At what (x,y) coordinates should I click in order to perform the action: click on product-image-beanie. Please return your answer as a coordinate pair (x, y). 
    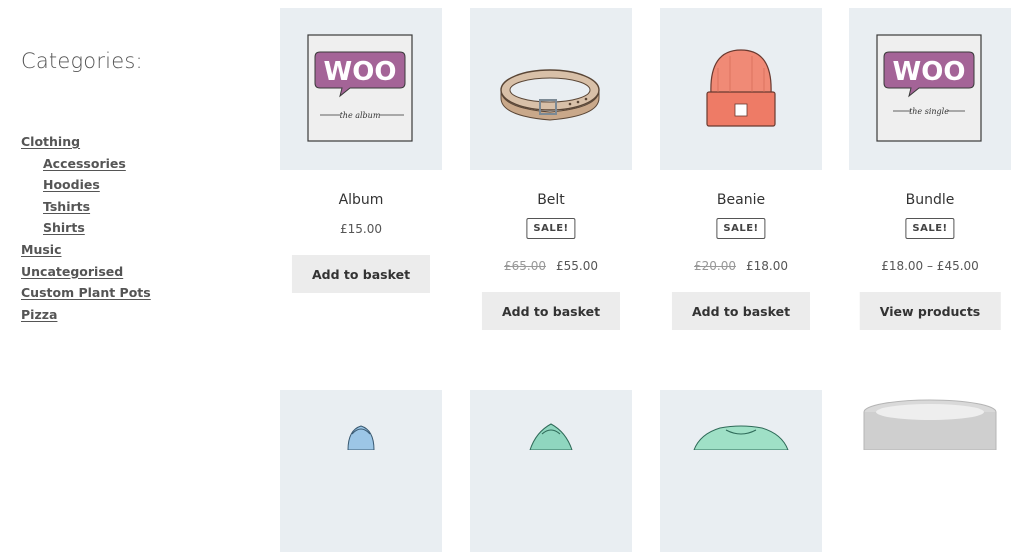
    Looking at the image, I should click on (741, 89).